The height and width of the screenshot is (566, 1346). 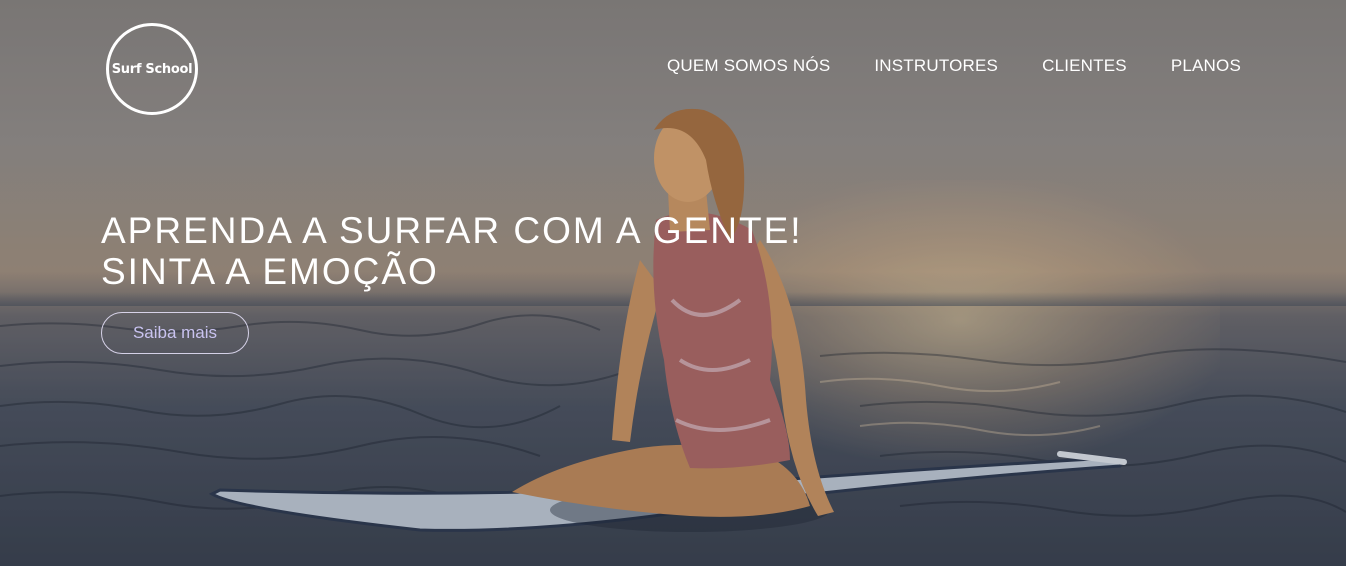 I want to click on logo-text: Surf School, so click(x=152, y=69).